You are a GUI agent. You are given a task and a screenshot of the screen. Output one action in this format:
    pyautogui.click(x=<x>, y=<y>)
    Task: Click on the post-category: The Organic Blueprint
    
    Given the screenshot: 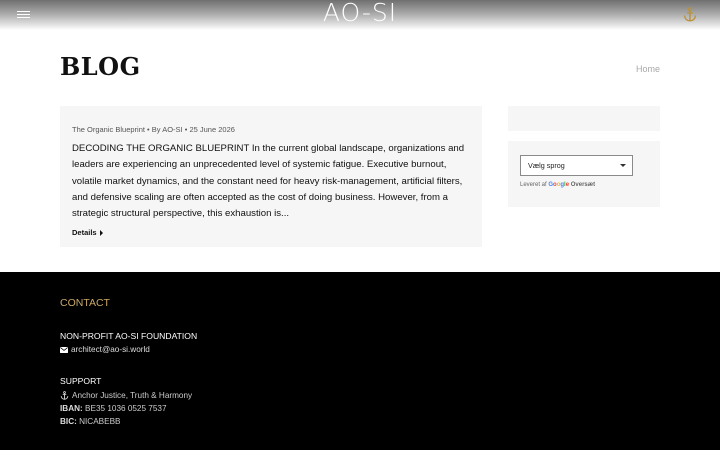 What is the action you would take?
    pyautogui.click(x=108, y=129)
    